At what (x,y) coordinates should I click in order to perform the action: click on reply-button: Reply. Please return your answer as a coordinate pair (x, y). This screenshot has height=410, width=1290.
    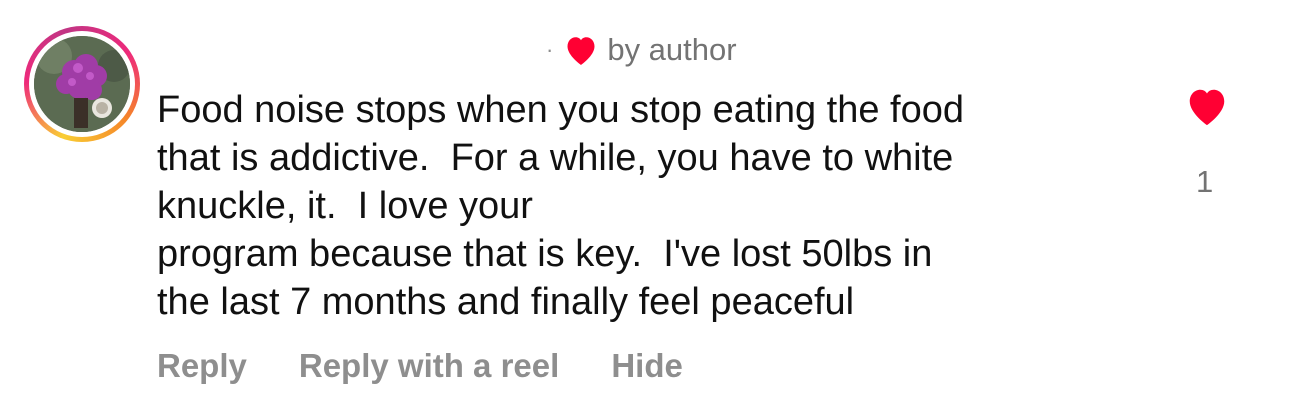
    Looking at the image, I should click on (202, 366).